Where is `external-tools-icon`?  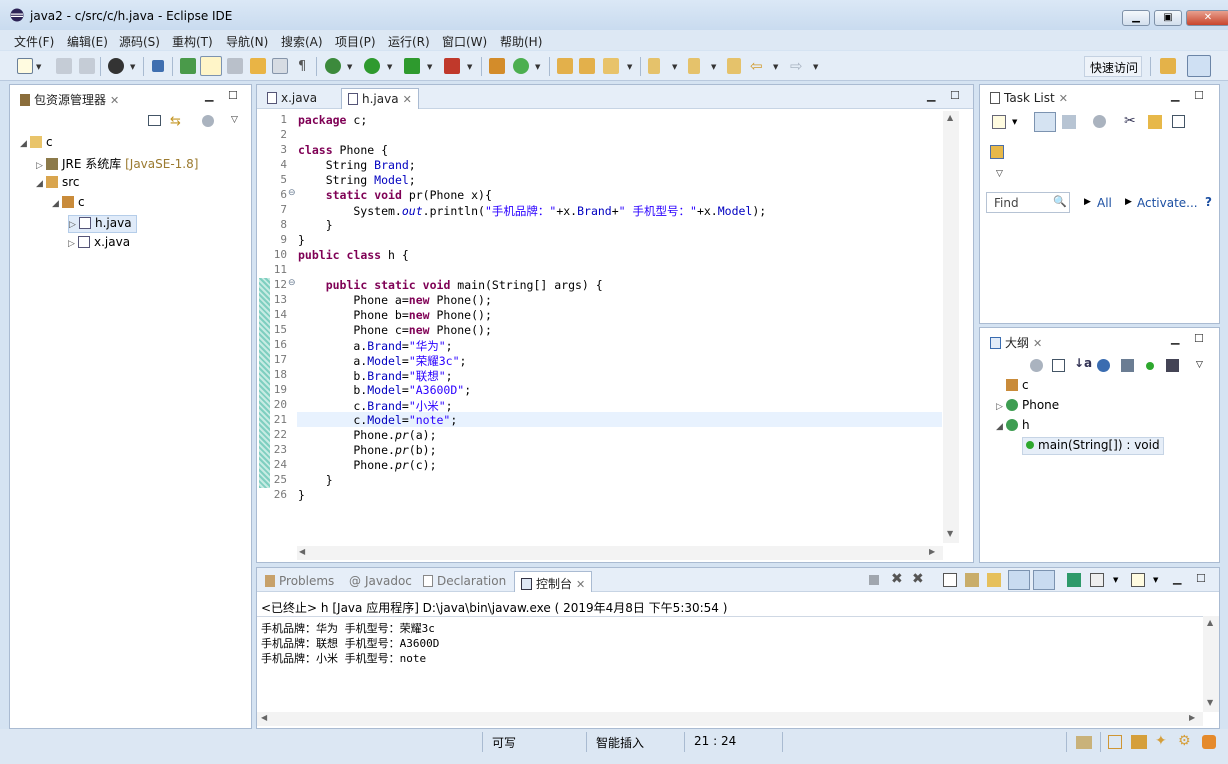
external-tools-icon is located at coordinates (452, 66).